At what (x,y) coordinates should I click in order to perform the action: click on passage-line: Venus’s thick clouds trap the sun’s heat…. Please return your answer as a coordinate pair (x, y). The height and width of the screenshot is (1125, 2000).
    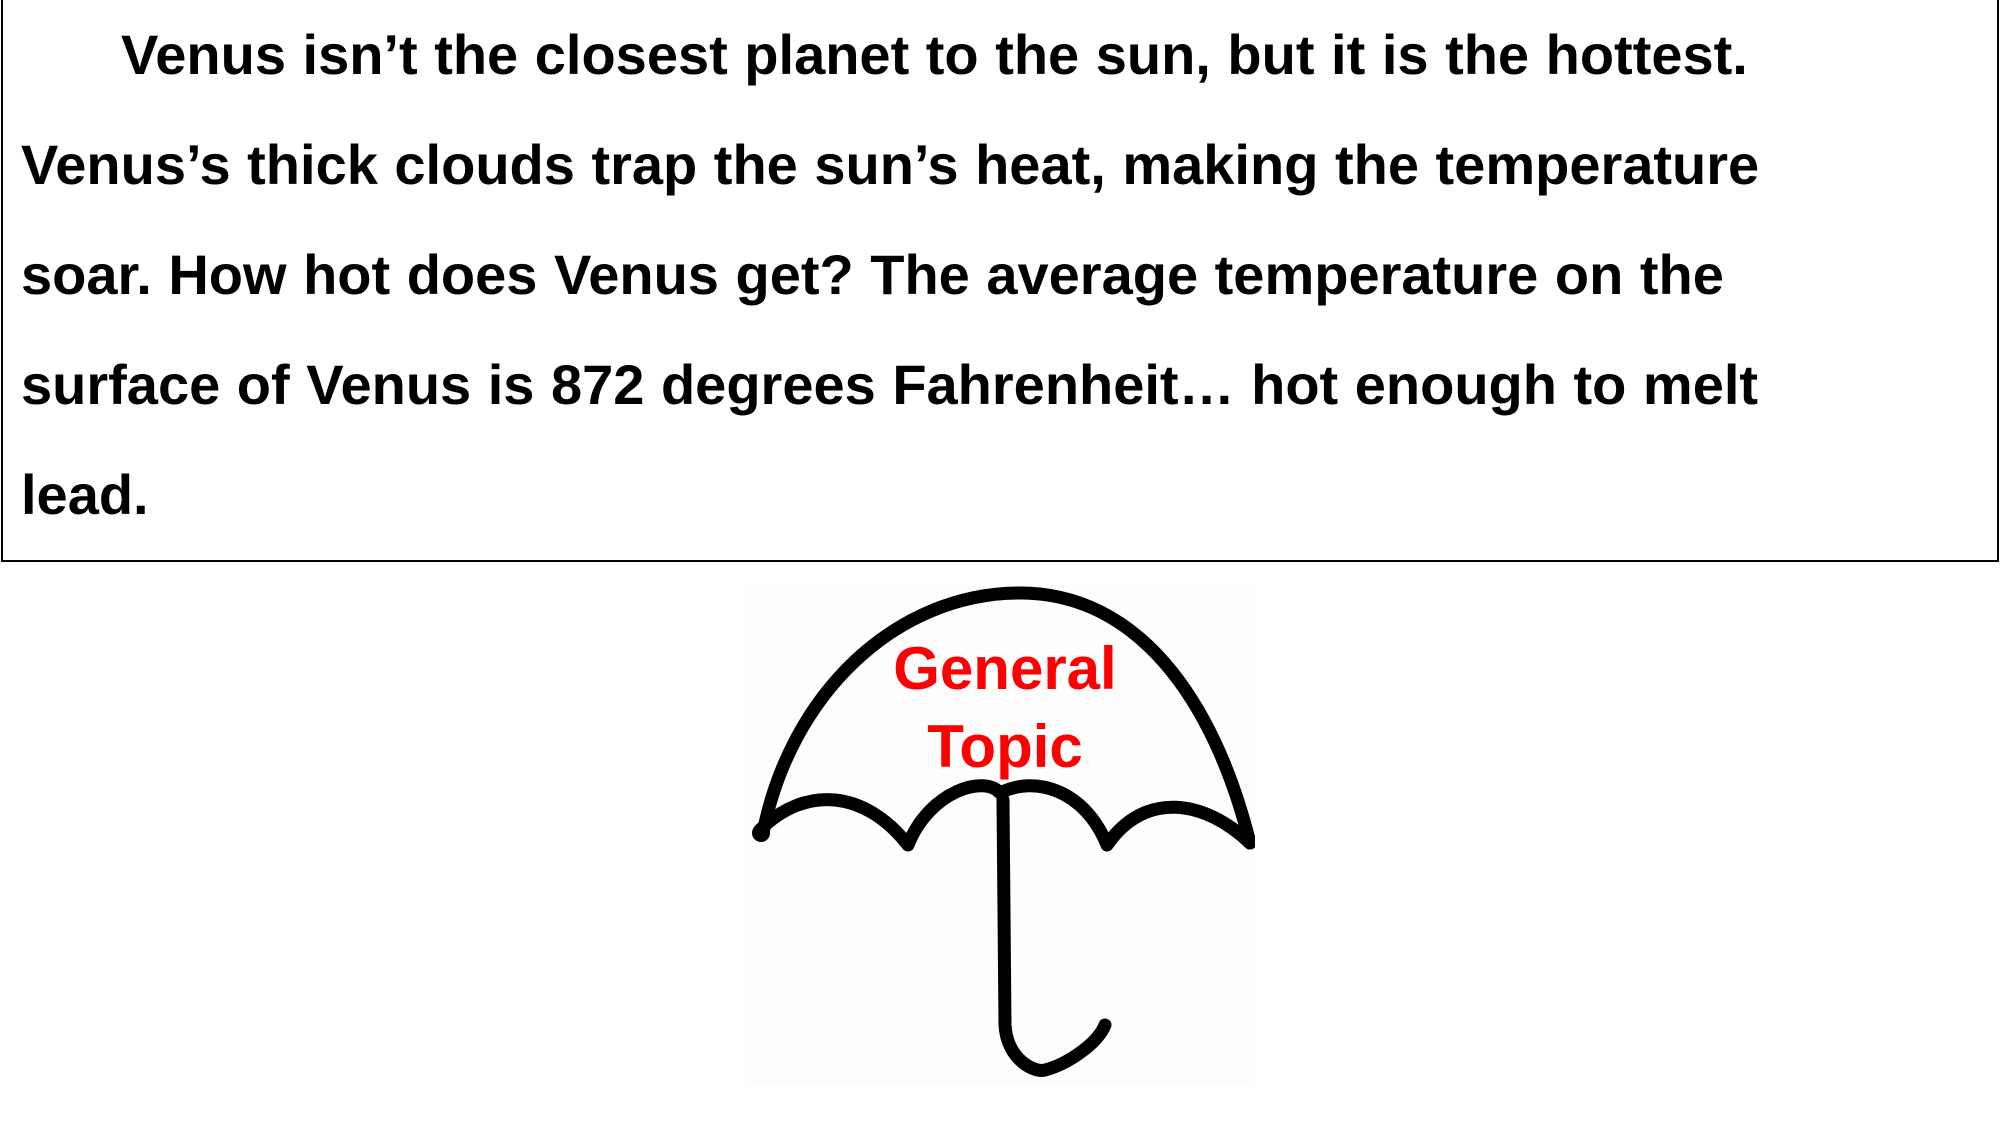
    Looking at the image, I should click on (890, 164).